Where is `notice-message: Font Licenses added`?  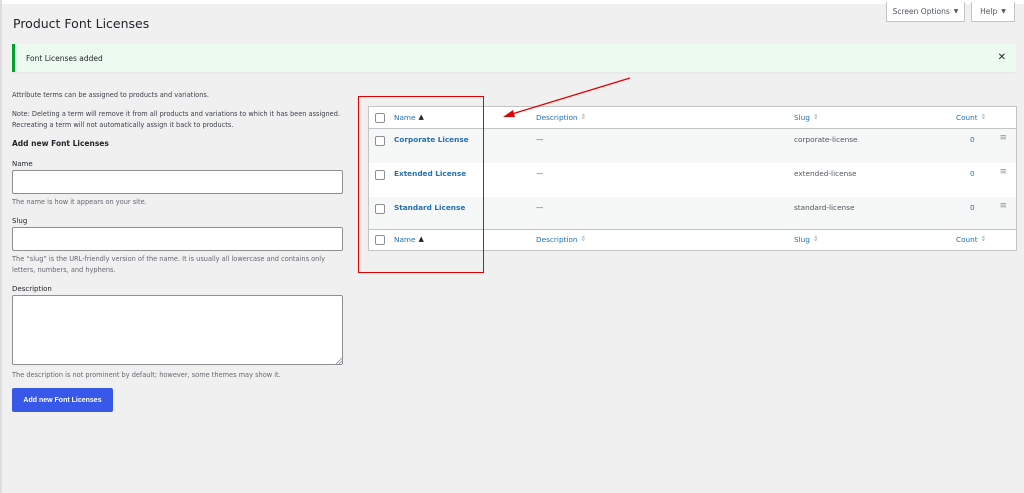 notice-message: Font Licenses added is located at coordinates (64, 58).